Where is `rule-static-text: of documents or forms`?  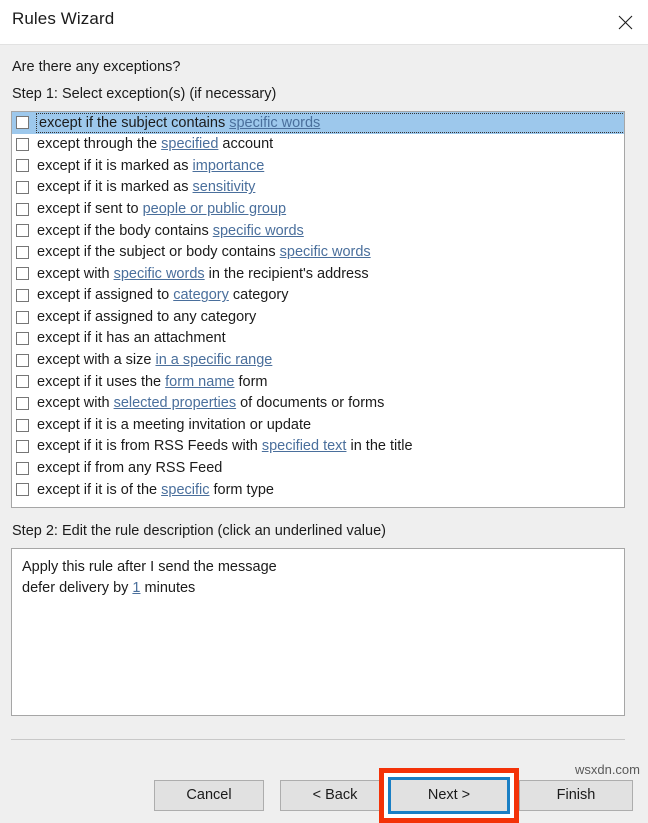 rule-static-text: of documents or forms is located at coordinates (310, 403).